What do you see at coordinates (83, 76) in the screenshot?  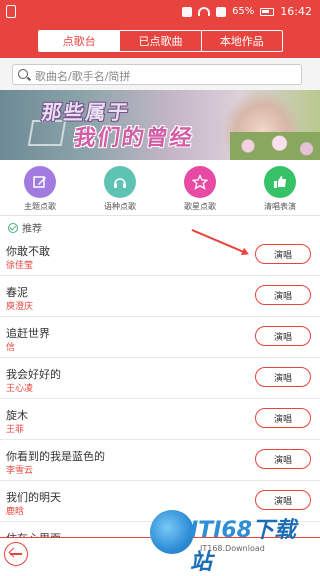 I see `search-placeholder: 歌曲名/歌手名/简拼` at bounding box center [83, 76].